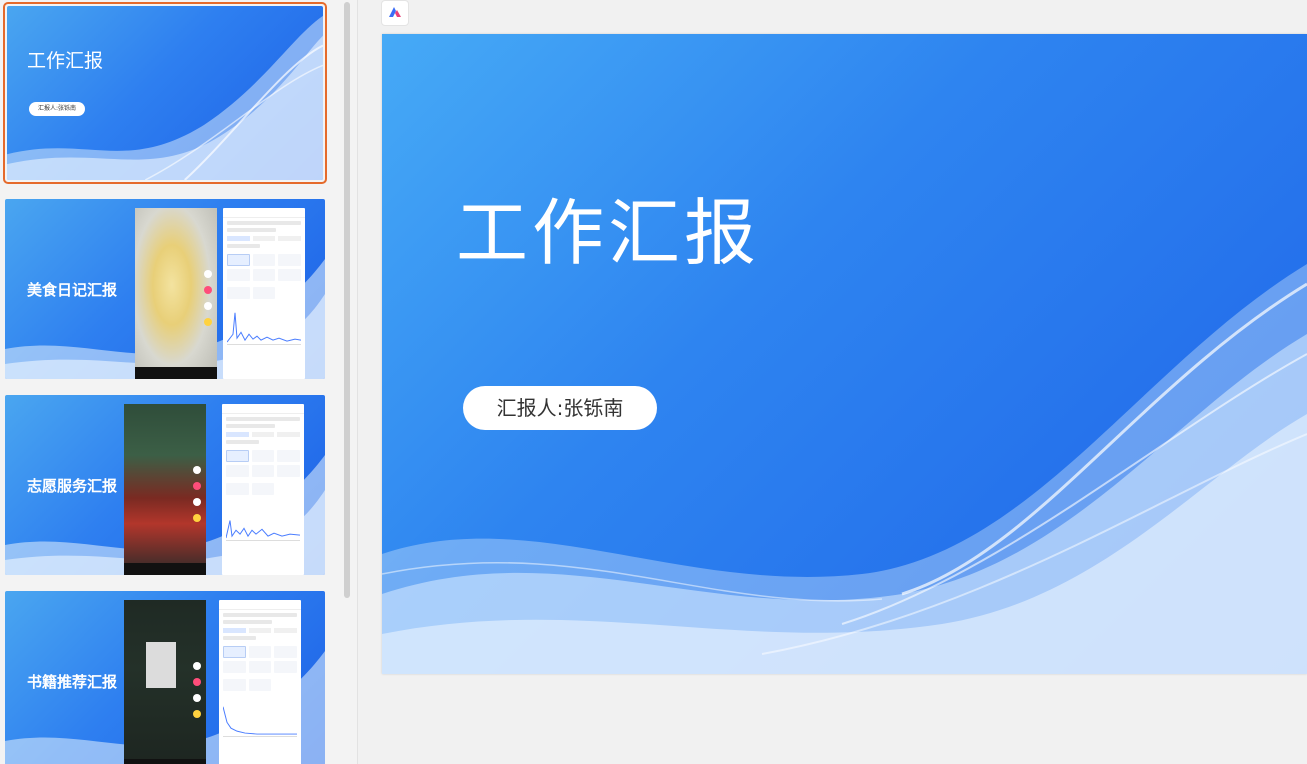  I want to click on slide-thumbnail-title: 工作汇报, so click(65, 61).